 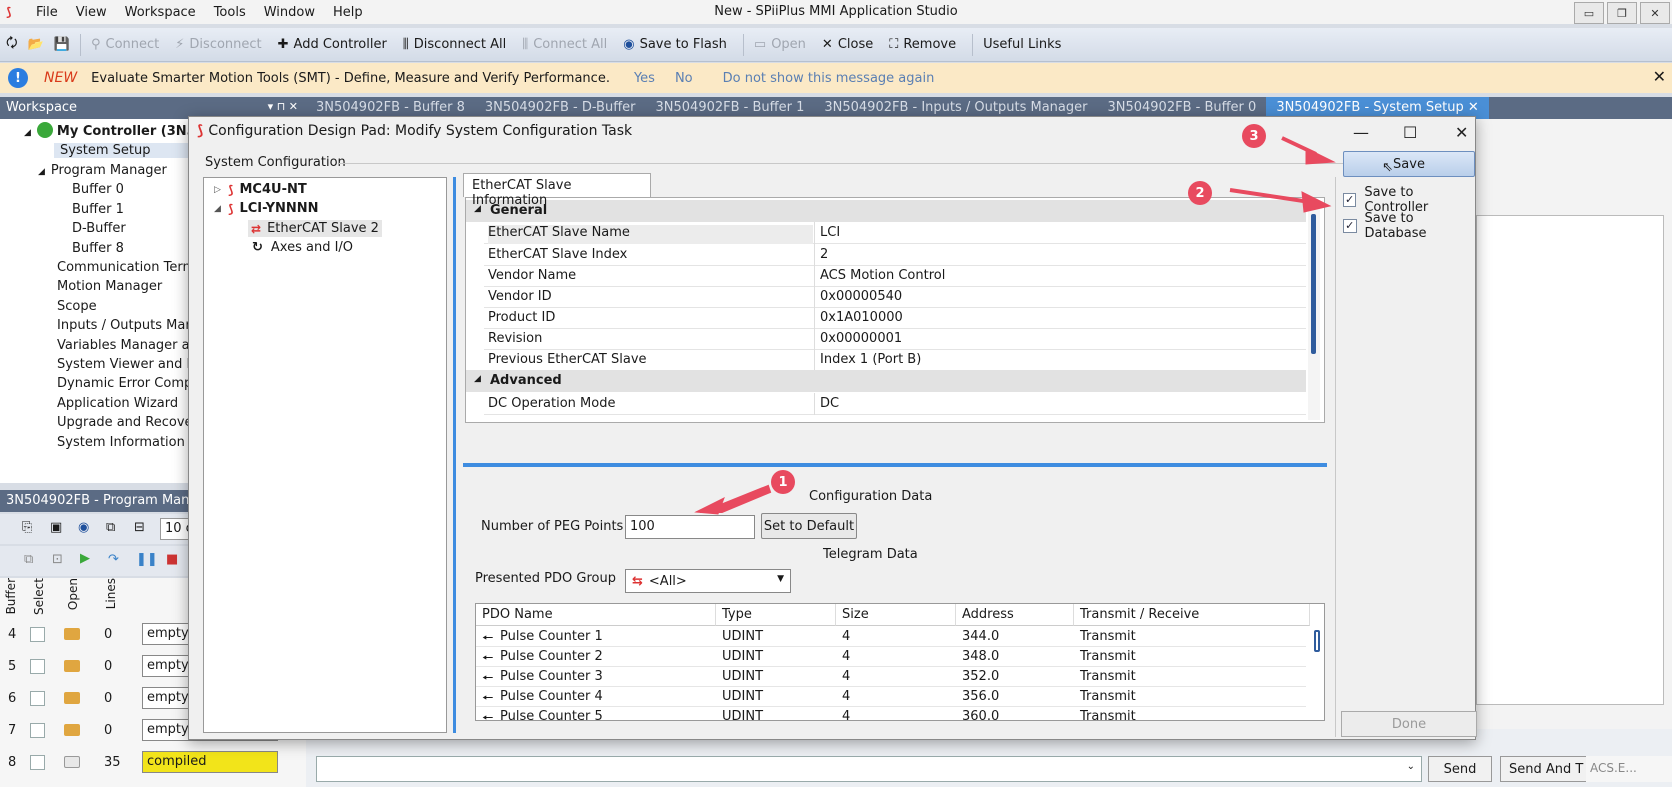 I want to click on new-icon: ⎘, so click(x=27, y=527).